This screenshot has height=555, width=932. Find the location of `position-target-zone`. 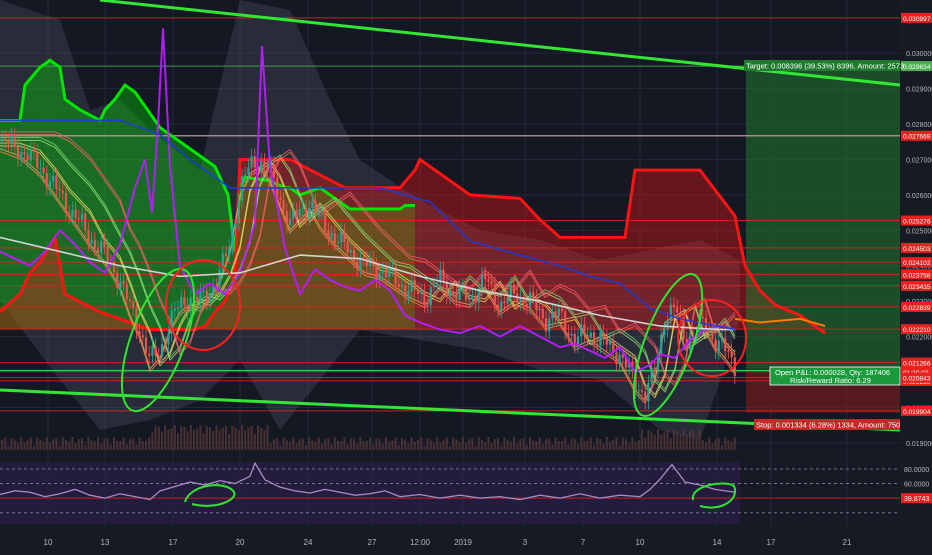

position-target-zone is located at coordinates (823, 219).